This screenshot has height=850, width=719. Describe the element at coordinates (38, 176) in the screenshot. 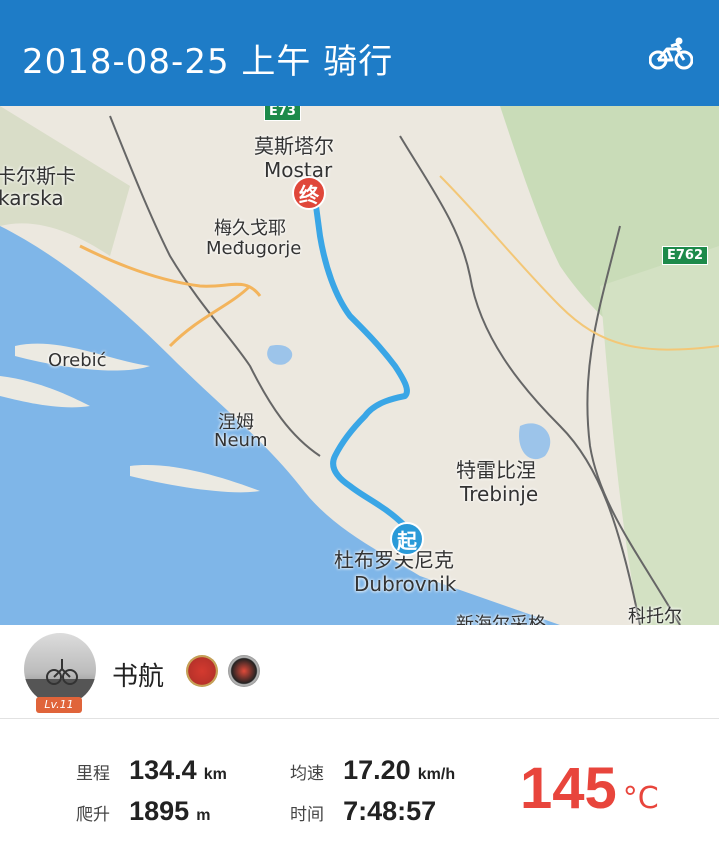

I see `map-label-makarska-cn: 卡尔斯卡` at that location.